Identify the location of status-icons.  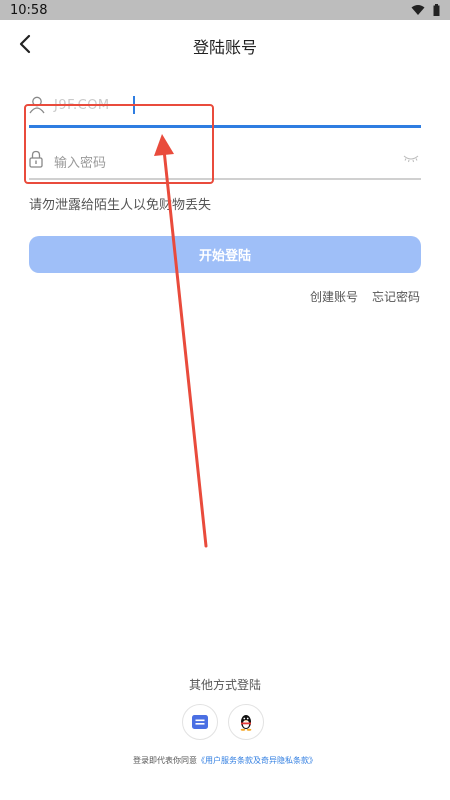
(425, 10).